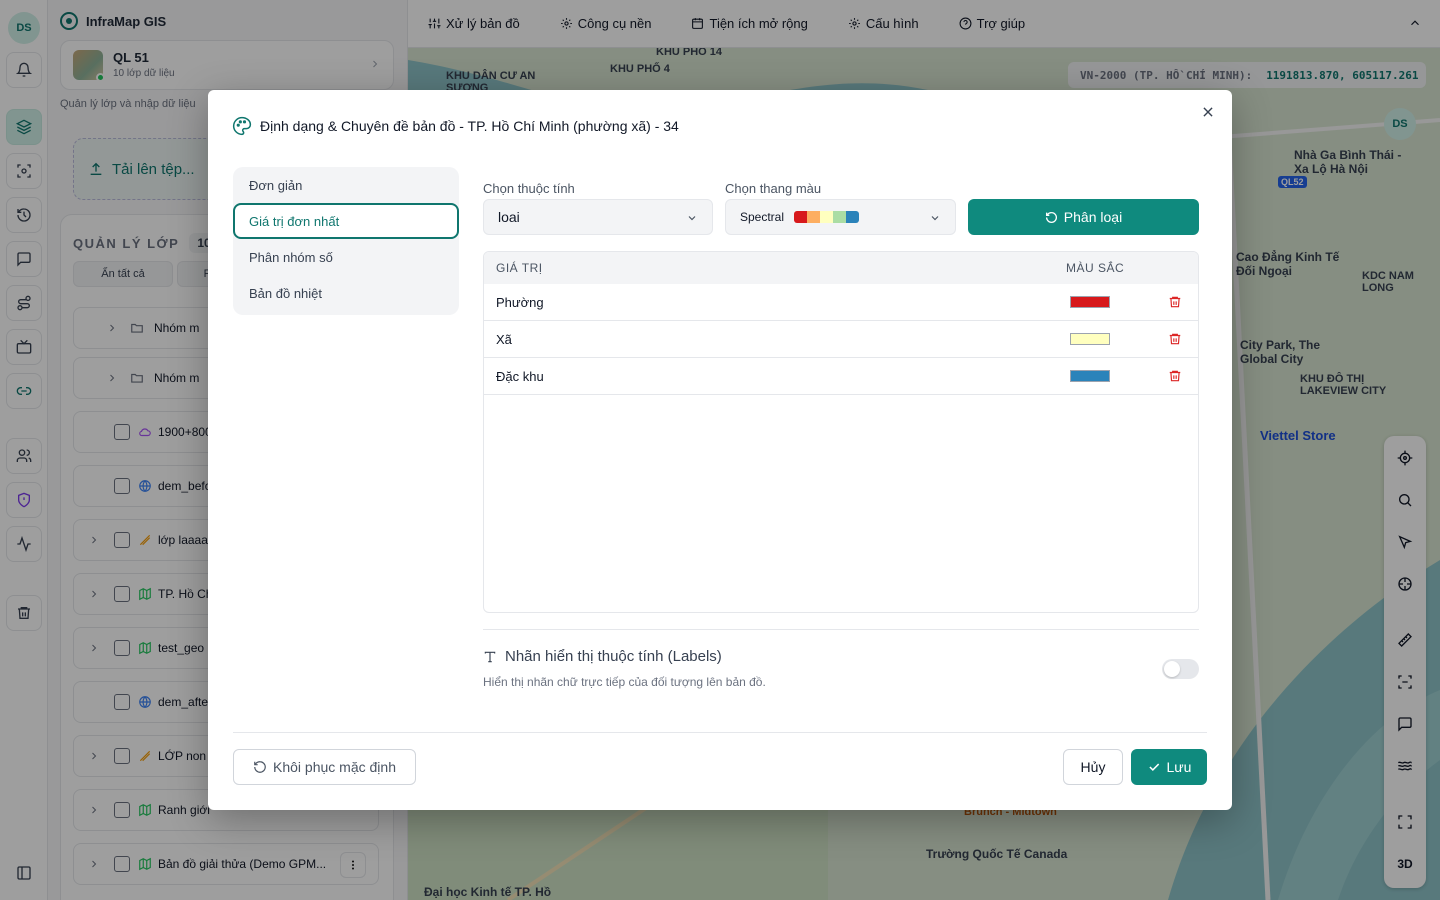  Describe the element at coordinates (504, 339) in the screenshot. I see `value-cell: Xã` at that location.